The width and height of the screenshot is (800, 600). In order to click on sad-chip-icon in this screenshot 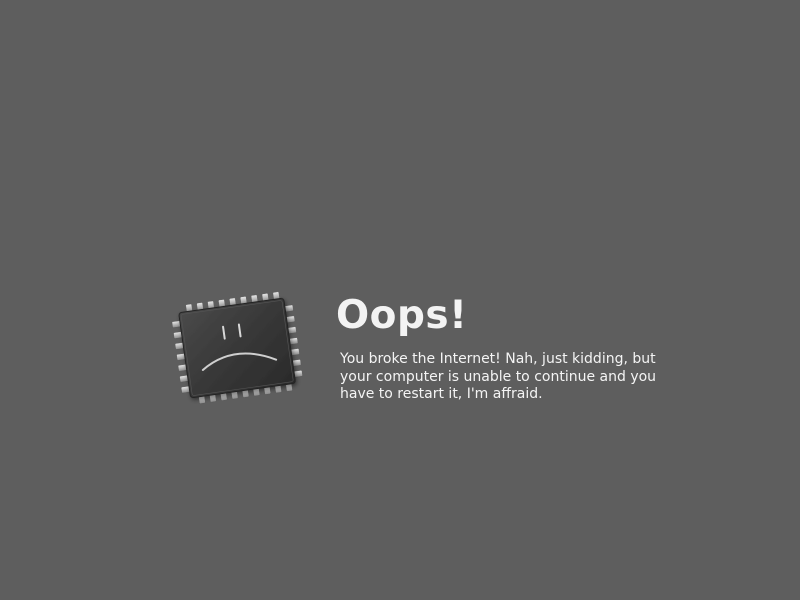, I will do `click(237, 347)`.